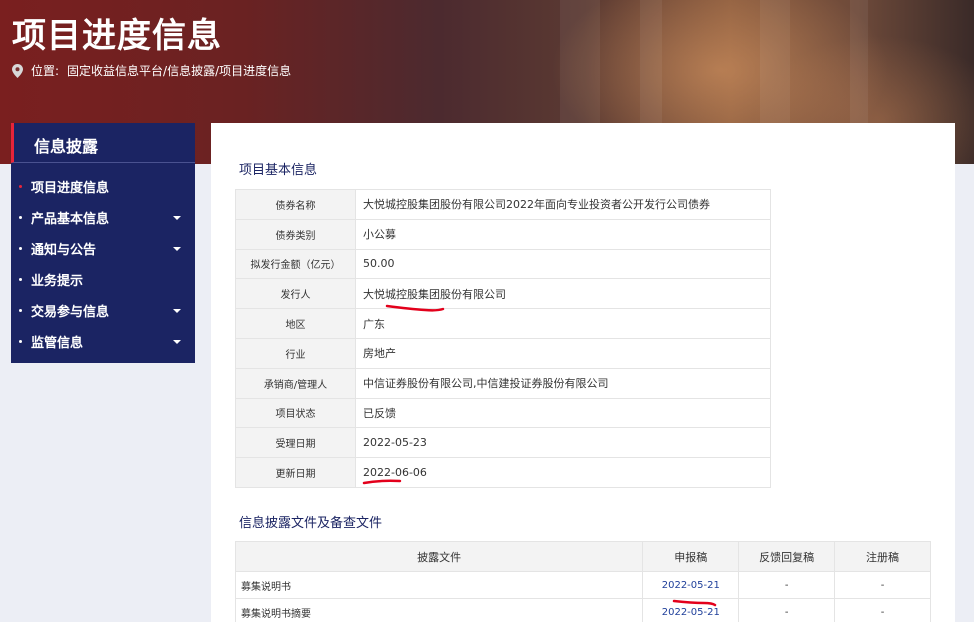 This screenshot has height=622, width=974. What do you see at coordinates (103, 248) in the screenshot?
I see `sidebar-item-notices: 通知与公告` at bounding box center [103, 248].